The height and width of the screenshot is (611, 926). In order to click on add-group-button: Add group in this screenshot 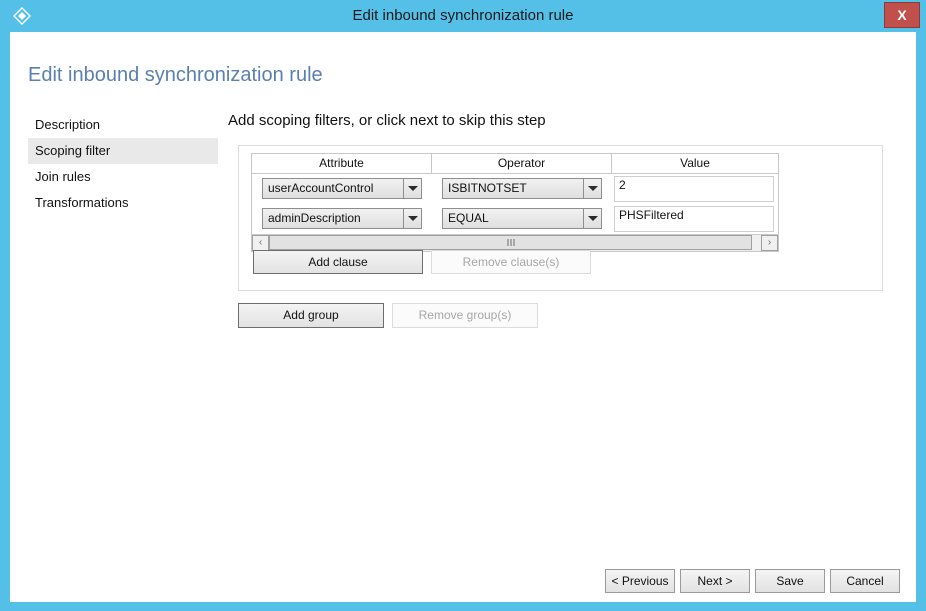, I will do `click(311, 315)`.